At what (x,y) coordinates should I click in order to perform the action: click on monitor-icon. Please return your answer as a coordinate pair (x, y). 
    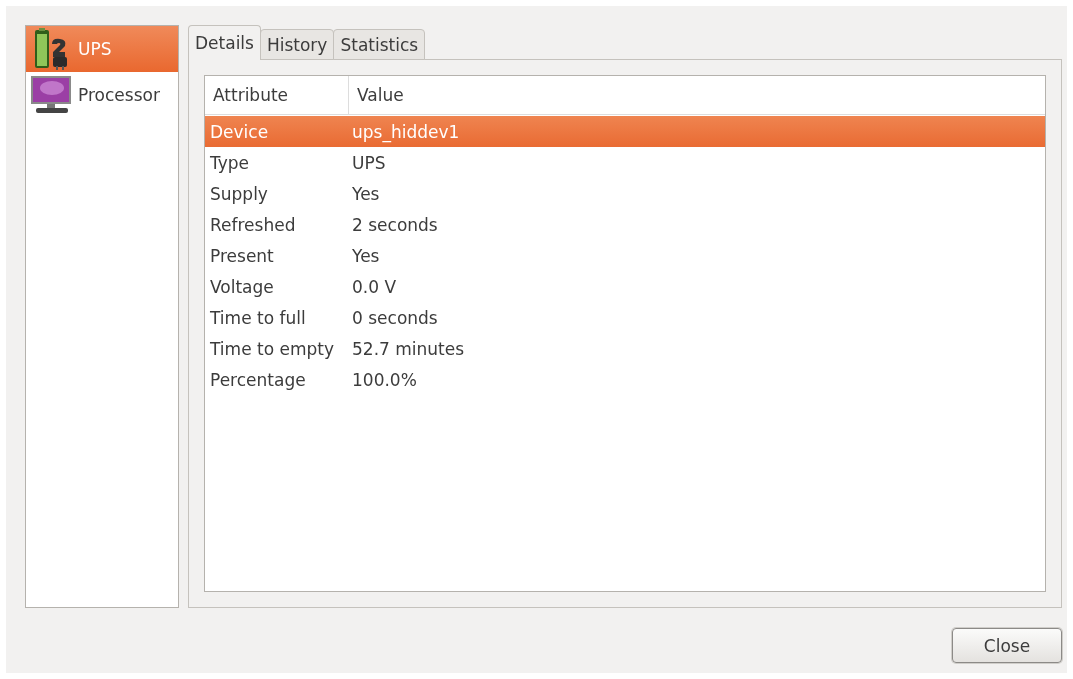
    Looking at the image, I should click on (51, 95).